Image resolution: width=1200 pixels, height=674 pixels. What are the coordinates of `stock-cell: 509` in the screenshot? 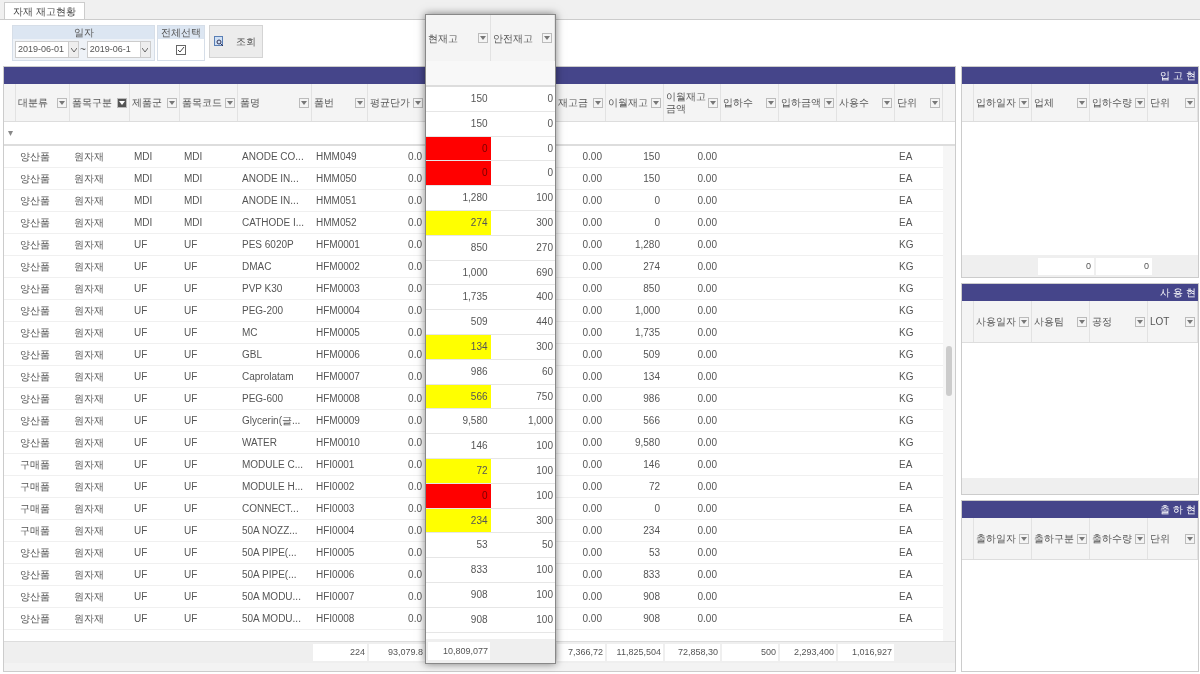 It's located at (458, 322).